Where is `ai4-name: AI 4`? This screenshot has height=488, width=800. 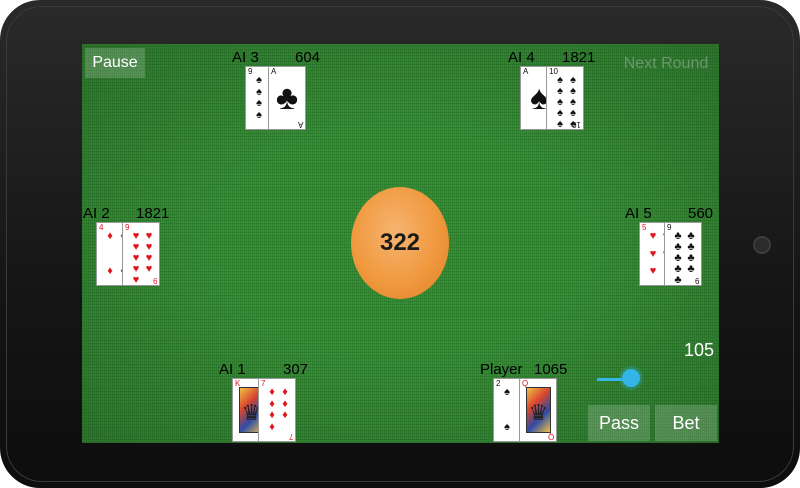 ai4-name: AI 4 is located at coordinates (521, 57).